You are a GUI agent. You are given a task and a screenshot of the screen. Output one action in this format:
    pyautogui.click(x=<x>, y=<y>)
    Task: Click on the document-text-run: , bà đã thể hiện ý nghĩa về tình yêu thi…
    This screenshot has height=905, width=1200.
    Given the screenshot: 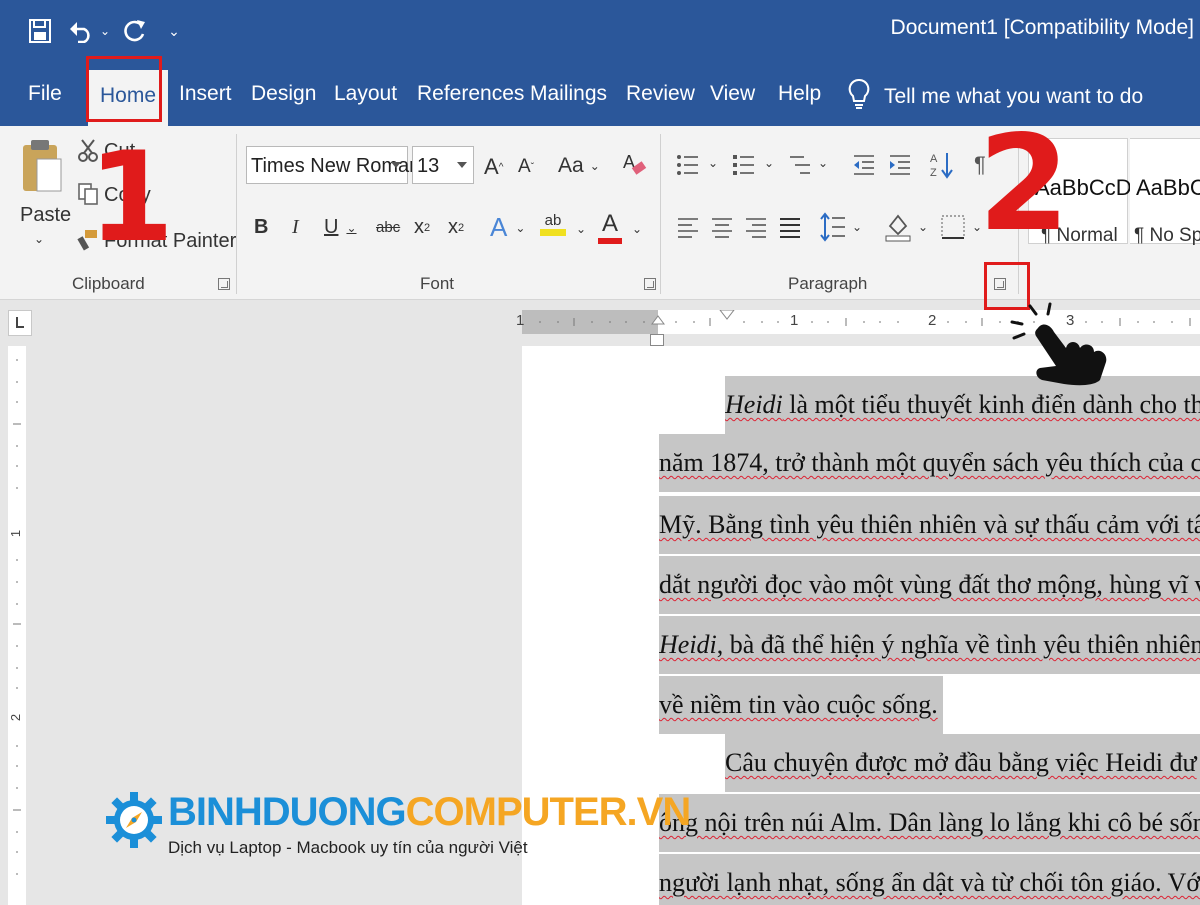 What is the action you would take?
    pyautogui.click(x=958, y=644)
    